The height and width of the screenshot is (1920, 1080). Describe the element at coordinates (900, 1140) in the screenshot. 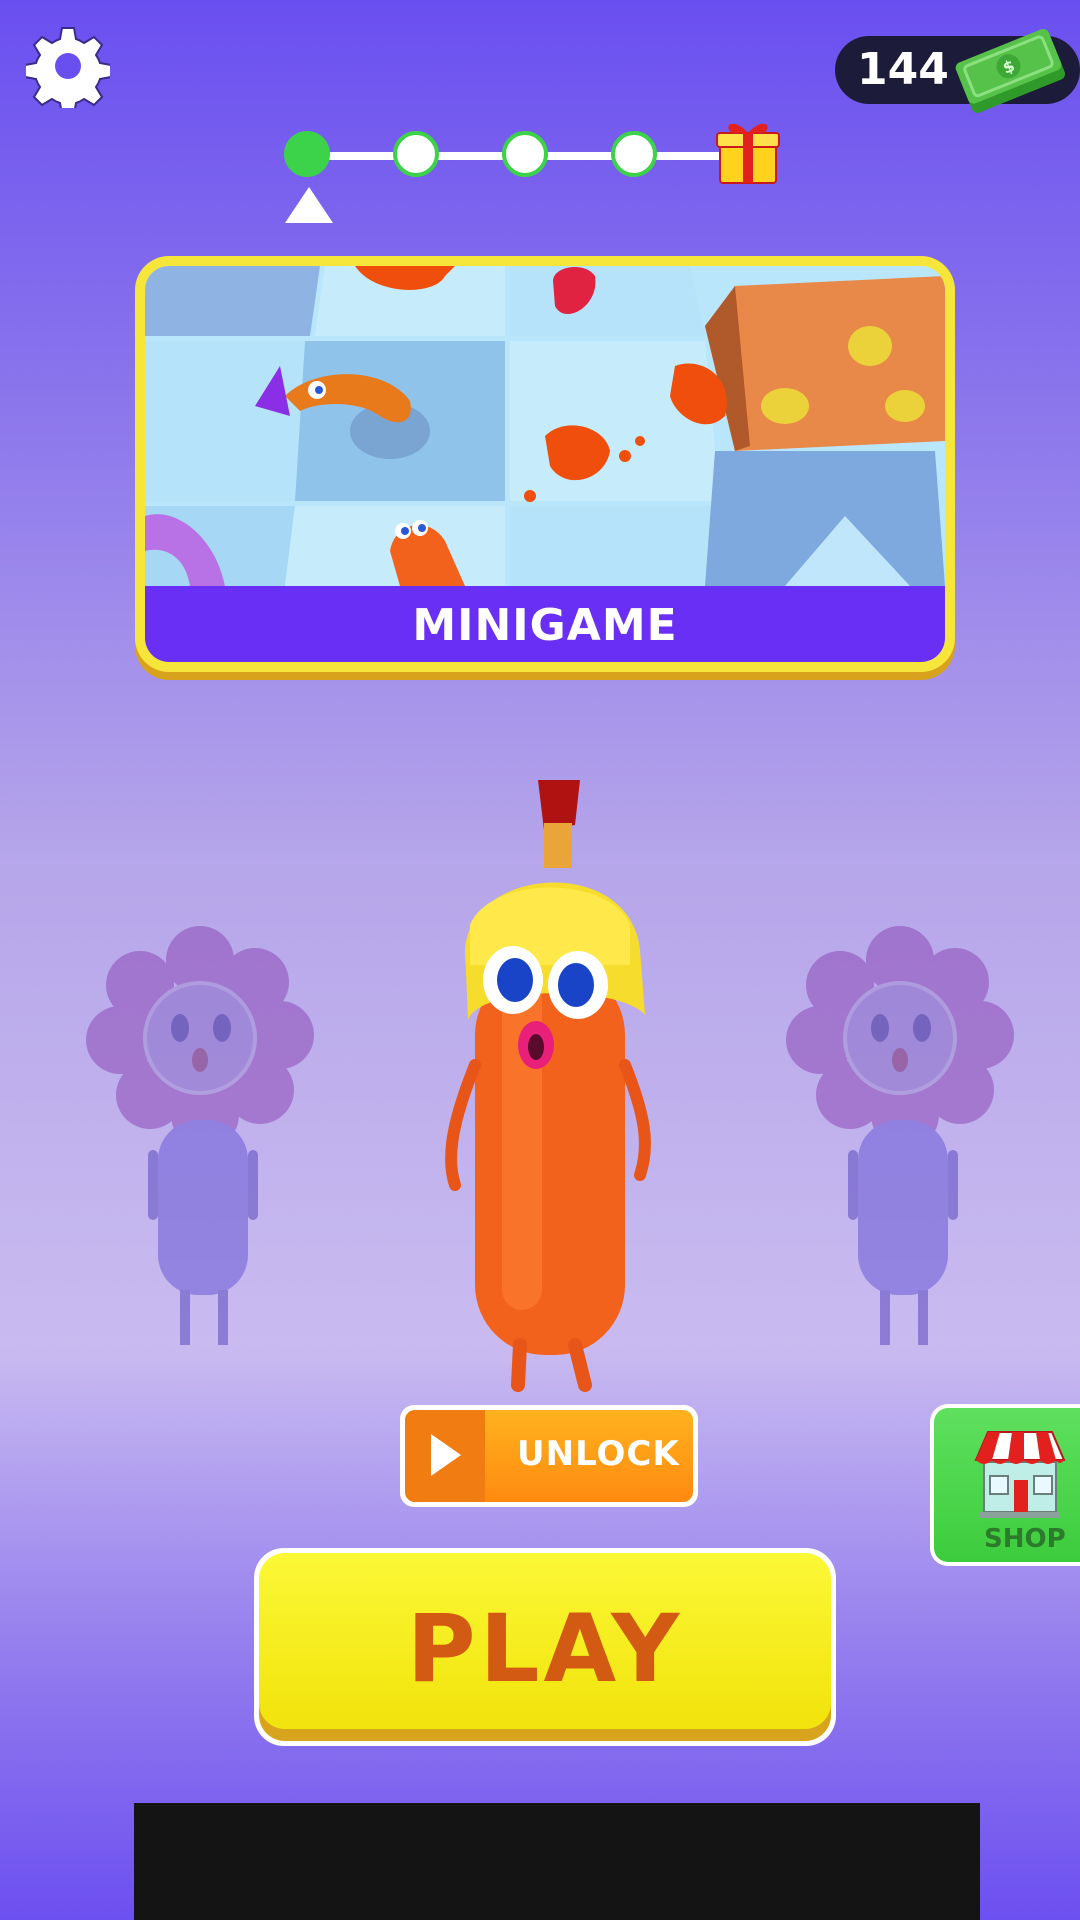

I see `locked-character-flower-right` at that location.